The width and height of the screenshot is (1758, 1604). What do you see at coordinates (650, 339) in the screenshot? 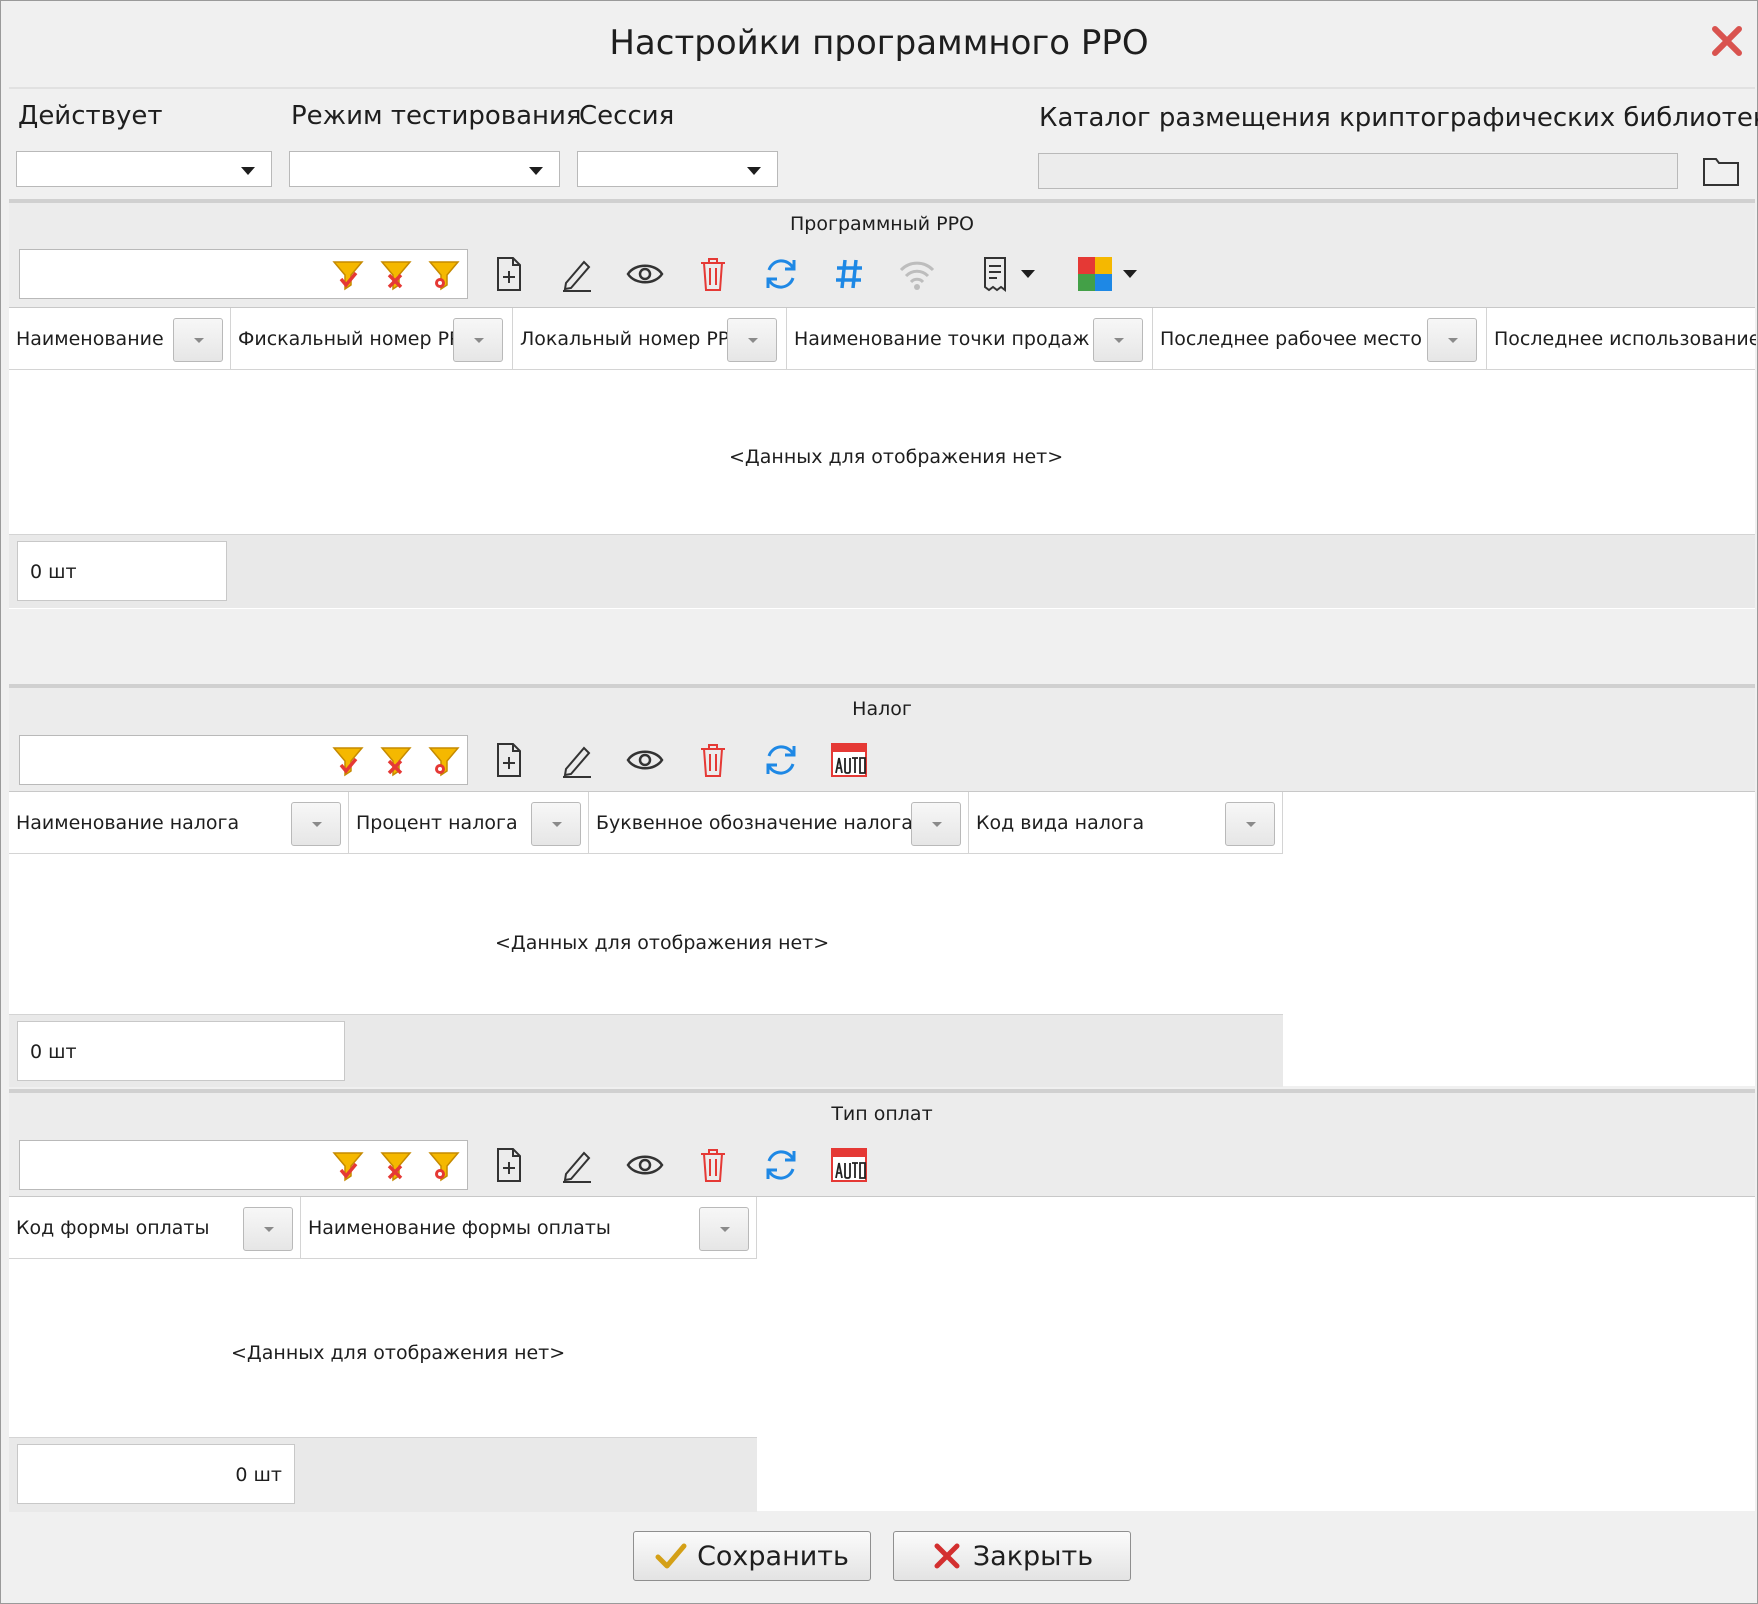
I see `column-header: Локальный номер РРО` at bounding box center [650, 339].